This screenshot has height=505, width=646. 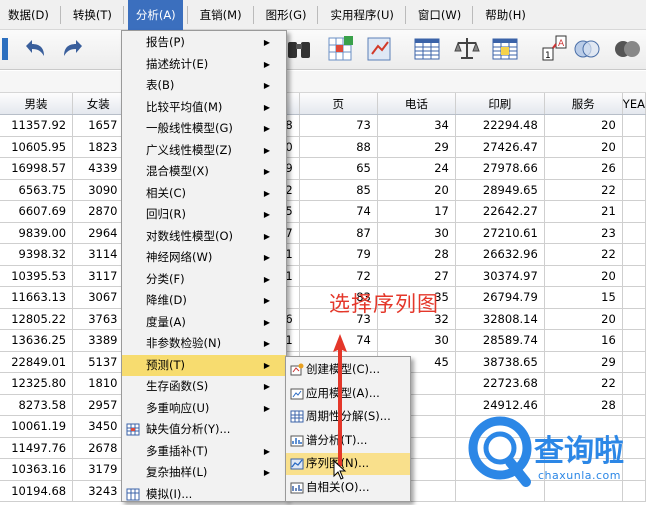 I want to click on scale-icon, so click(x=467, y=49).